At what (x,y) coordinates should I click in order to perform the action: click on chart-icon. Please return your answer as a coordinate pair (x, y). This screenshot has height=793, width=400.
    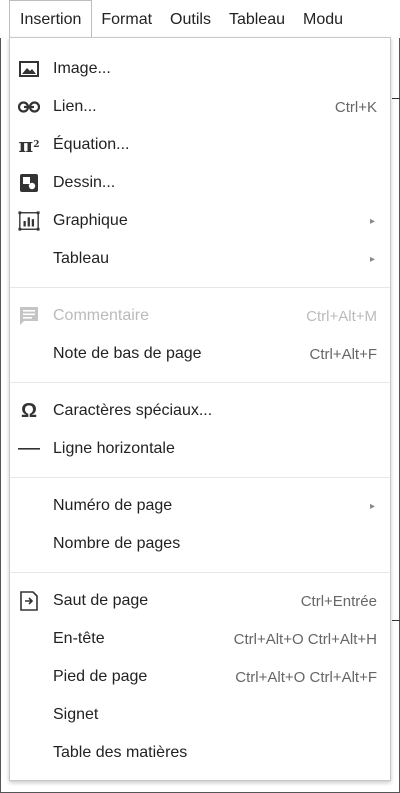
    Looking at the image, I should click on (29, 221).